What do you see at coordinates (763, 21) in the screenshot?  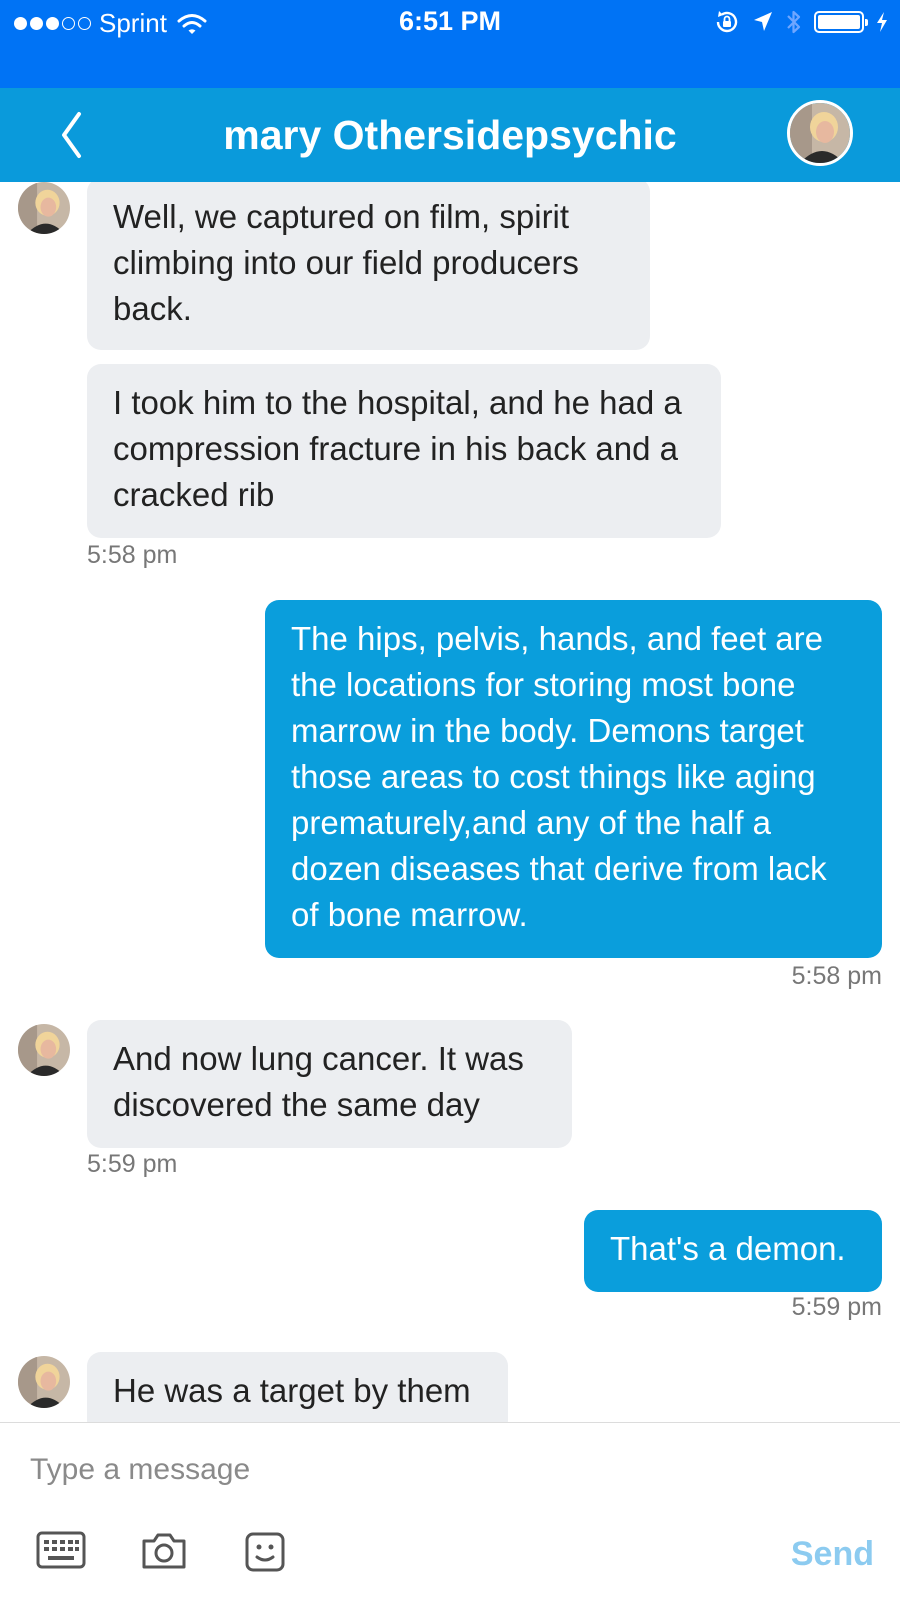 I see `location-icon` at bounding box center [763, 21].